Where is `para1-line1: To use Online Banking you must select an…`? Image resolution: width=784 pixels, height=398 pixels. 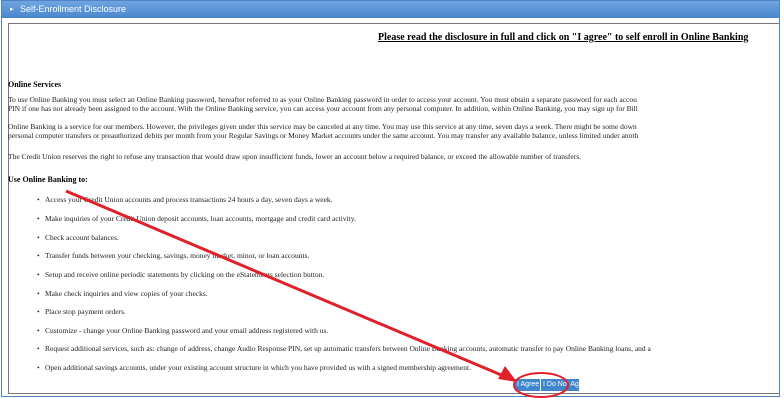
para1-line1: To use Online Banking you must select an… is located at coordinates (322, 99).